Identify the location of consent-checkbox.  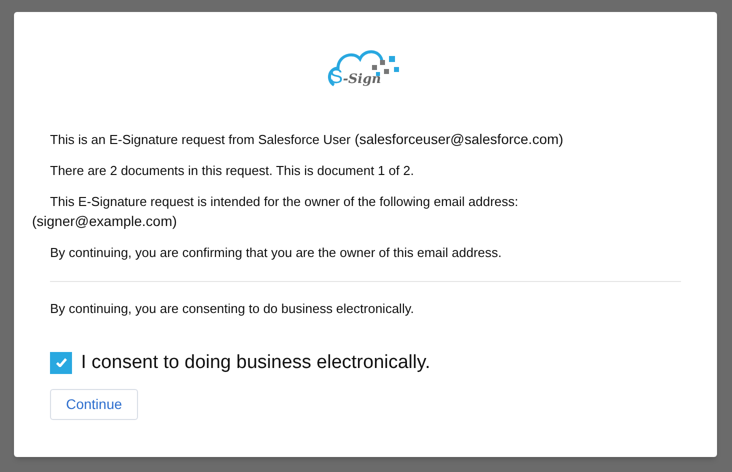
(61, 363).